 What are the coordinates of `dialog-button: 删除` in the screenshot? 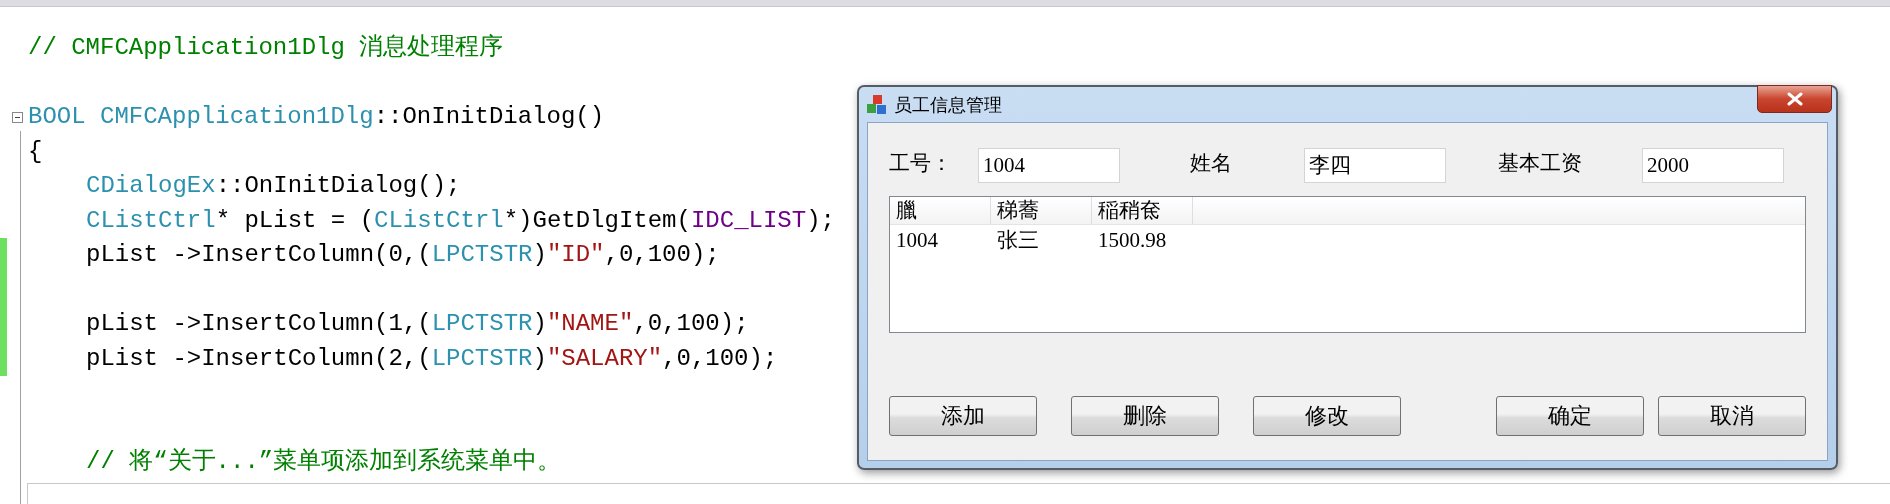 It's located at (1145, 416).